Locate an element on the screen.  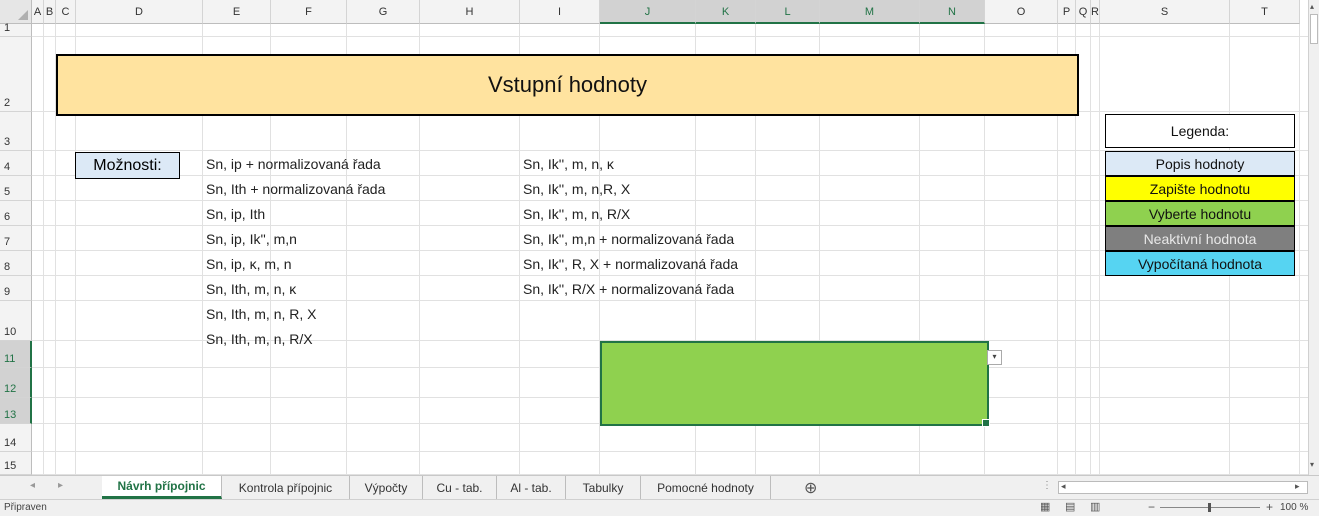
option-right-5: Sn, Ik'', R, X + normalizovaná řada is located at coordinates (630, 264).